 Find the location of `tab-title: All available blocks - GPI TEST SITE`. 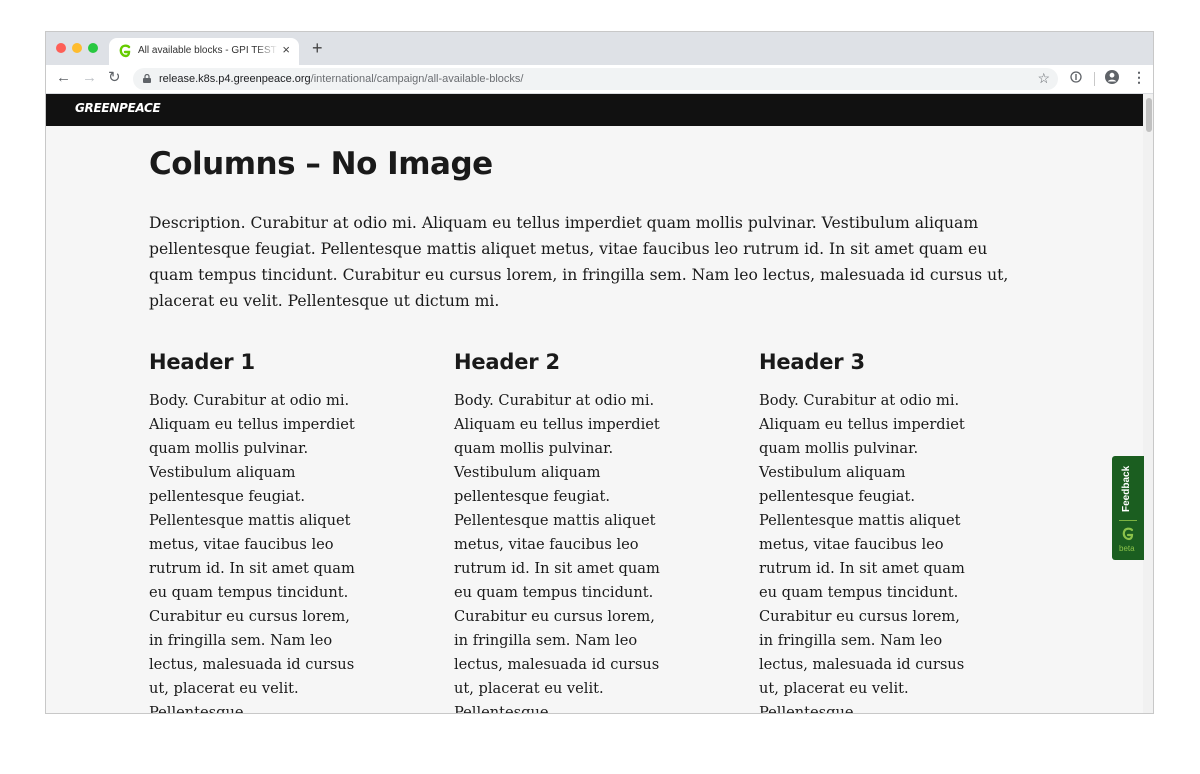

tab-title: All available blocks - GPI TEST SITE is located at coordinates (208, 50).